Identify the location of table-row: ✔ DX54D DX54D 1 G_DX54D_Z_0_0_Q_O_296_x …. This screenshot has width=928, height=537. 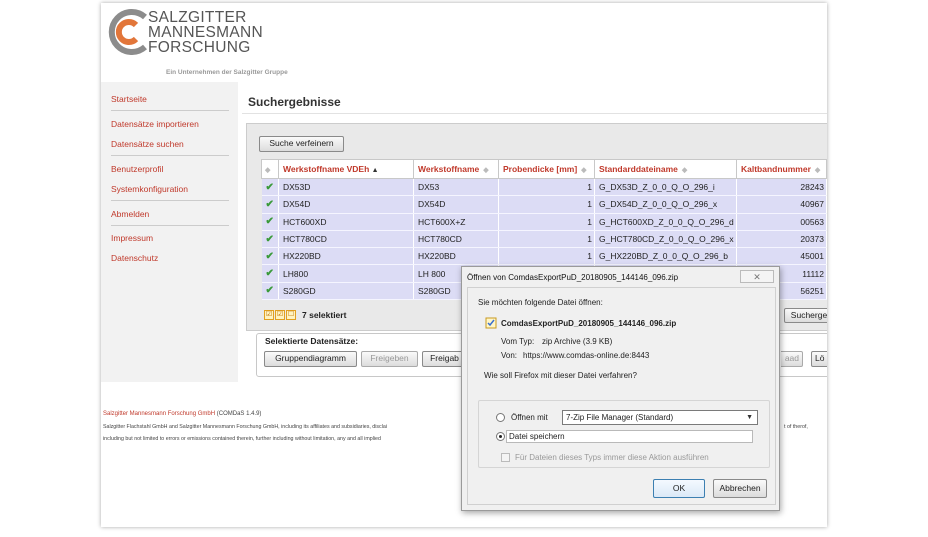
(544, 204).